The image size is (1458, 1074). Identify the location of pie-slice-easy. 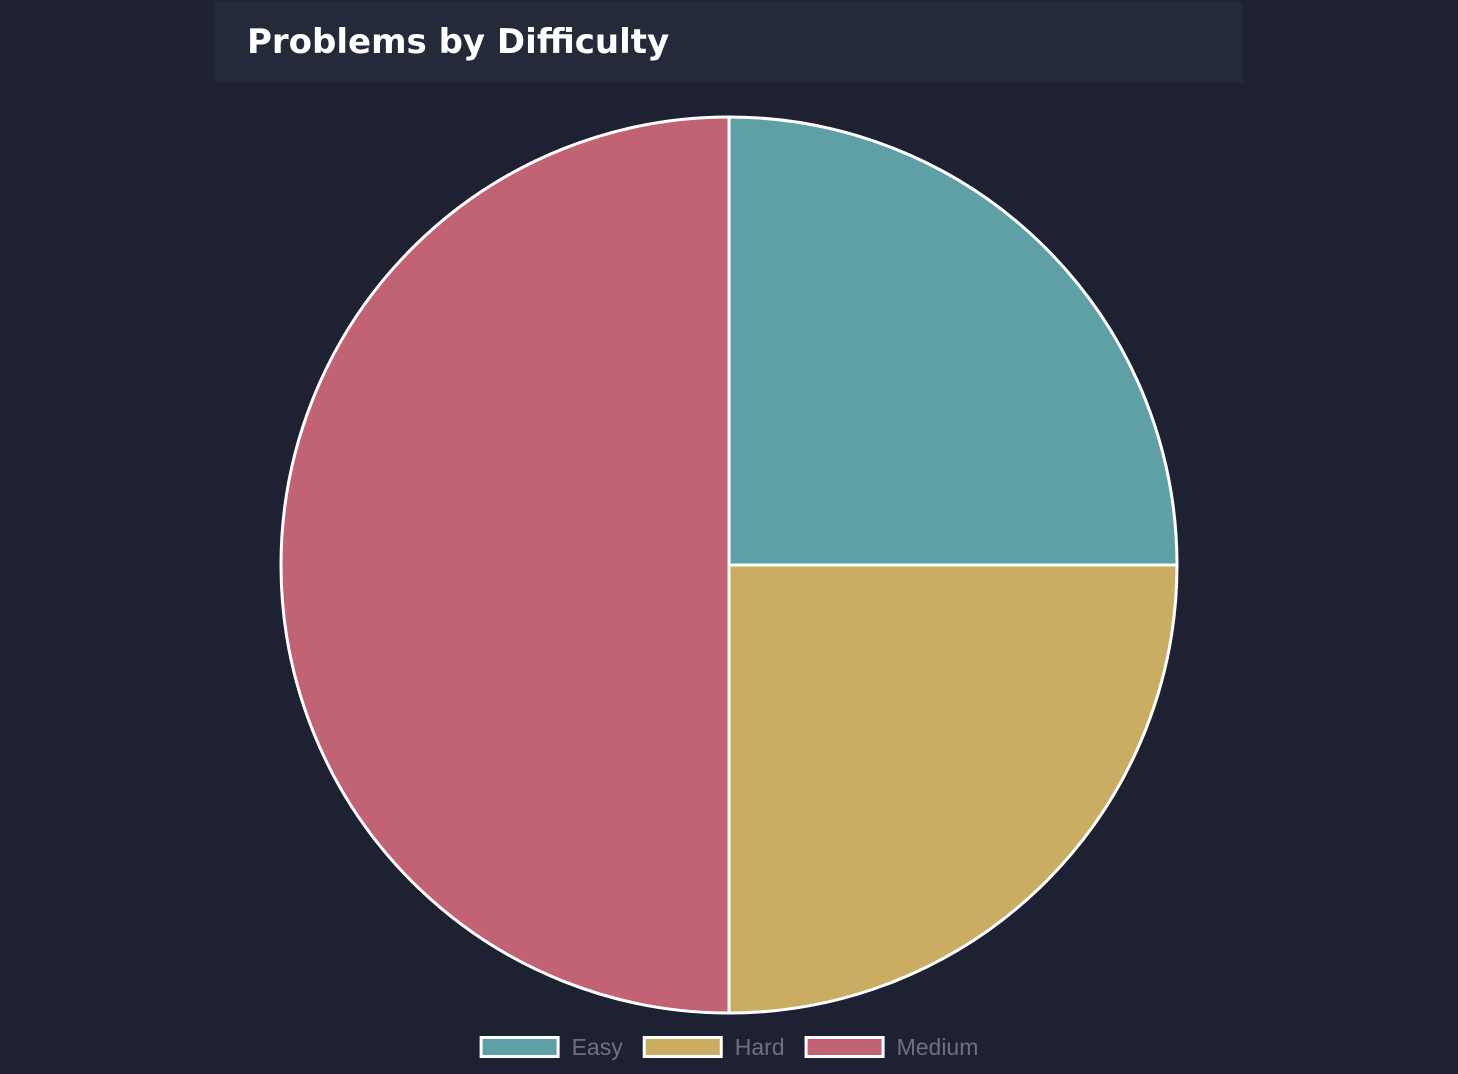
(953, 341).